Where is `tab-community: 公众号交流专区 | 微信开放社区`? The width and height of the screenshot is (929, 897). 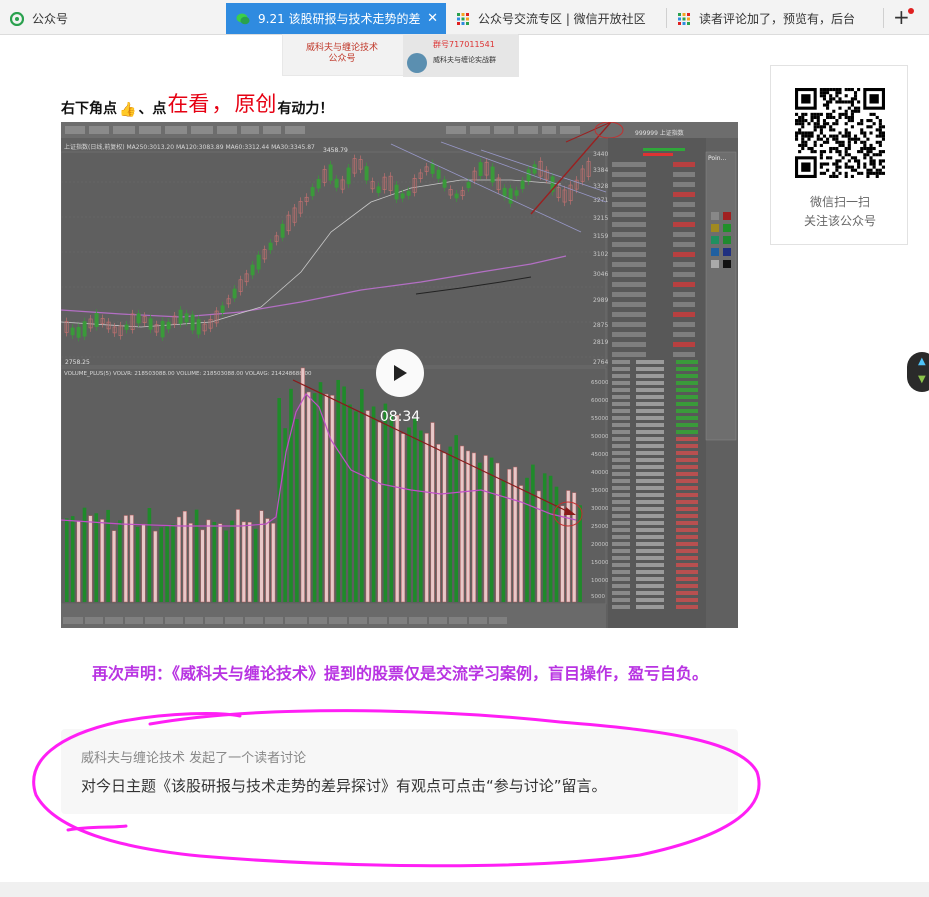
tab-community: 公众号交流专区 | 微信开放社区 is located at coordinates (556, 18).